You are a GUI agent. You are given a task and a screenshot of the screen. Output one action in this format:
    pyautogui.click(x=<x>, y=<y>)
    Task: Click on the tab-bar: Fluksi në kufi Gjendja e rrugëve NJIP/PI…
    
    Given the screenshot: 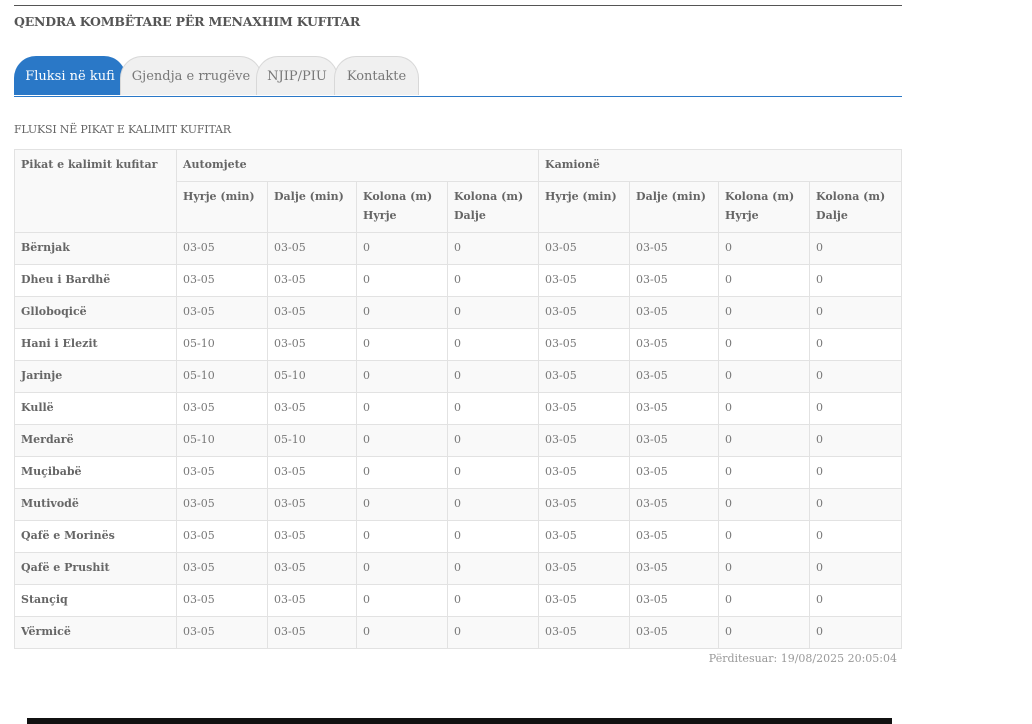 What is the action you would take?
    pyautogui.click(x=458, y=76)
    